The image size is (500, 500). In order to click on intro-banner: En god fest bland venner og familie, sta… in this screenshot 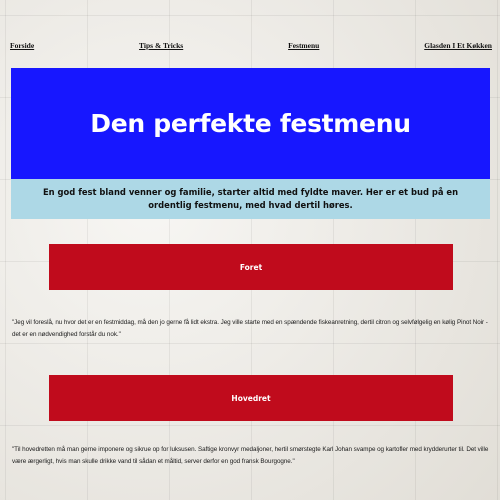, I will do `click(250, 199)`.